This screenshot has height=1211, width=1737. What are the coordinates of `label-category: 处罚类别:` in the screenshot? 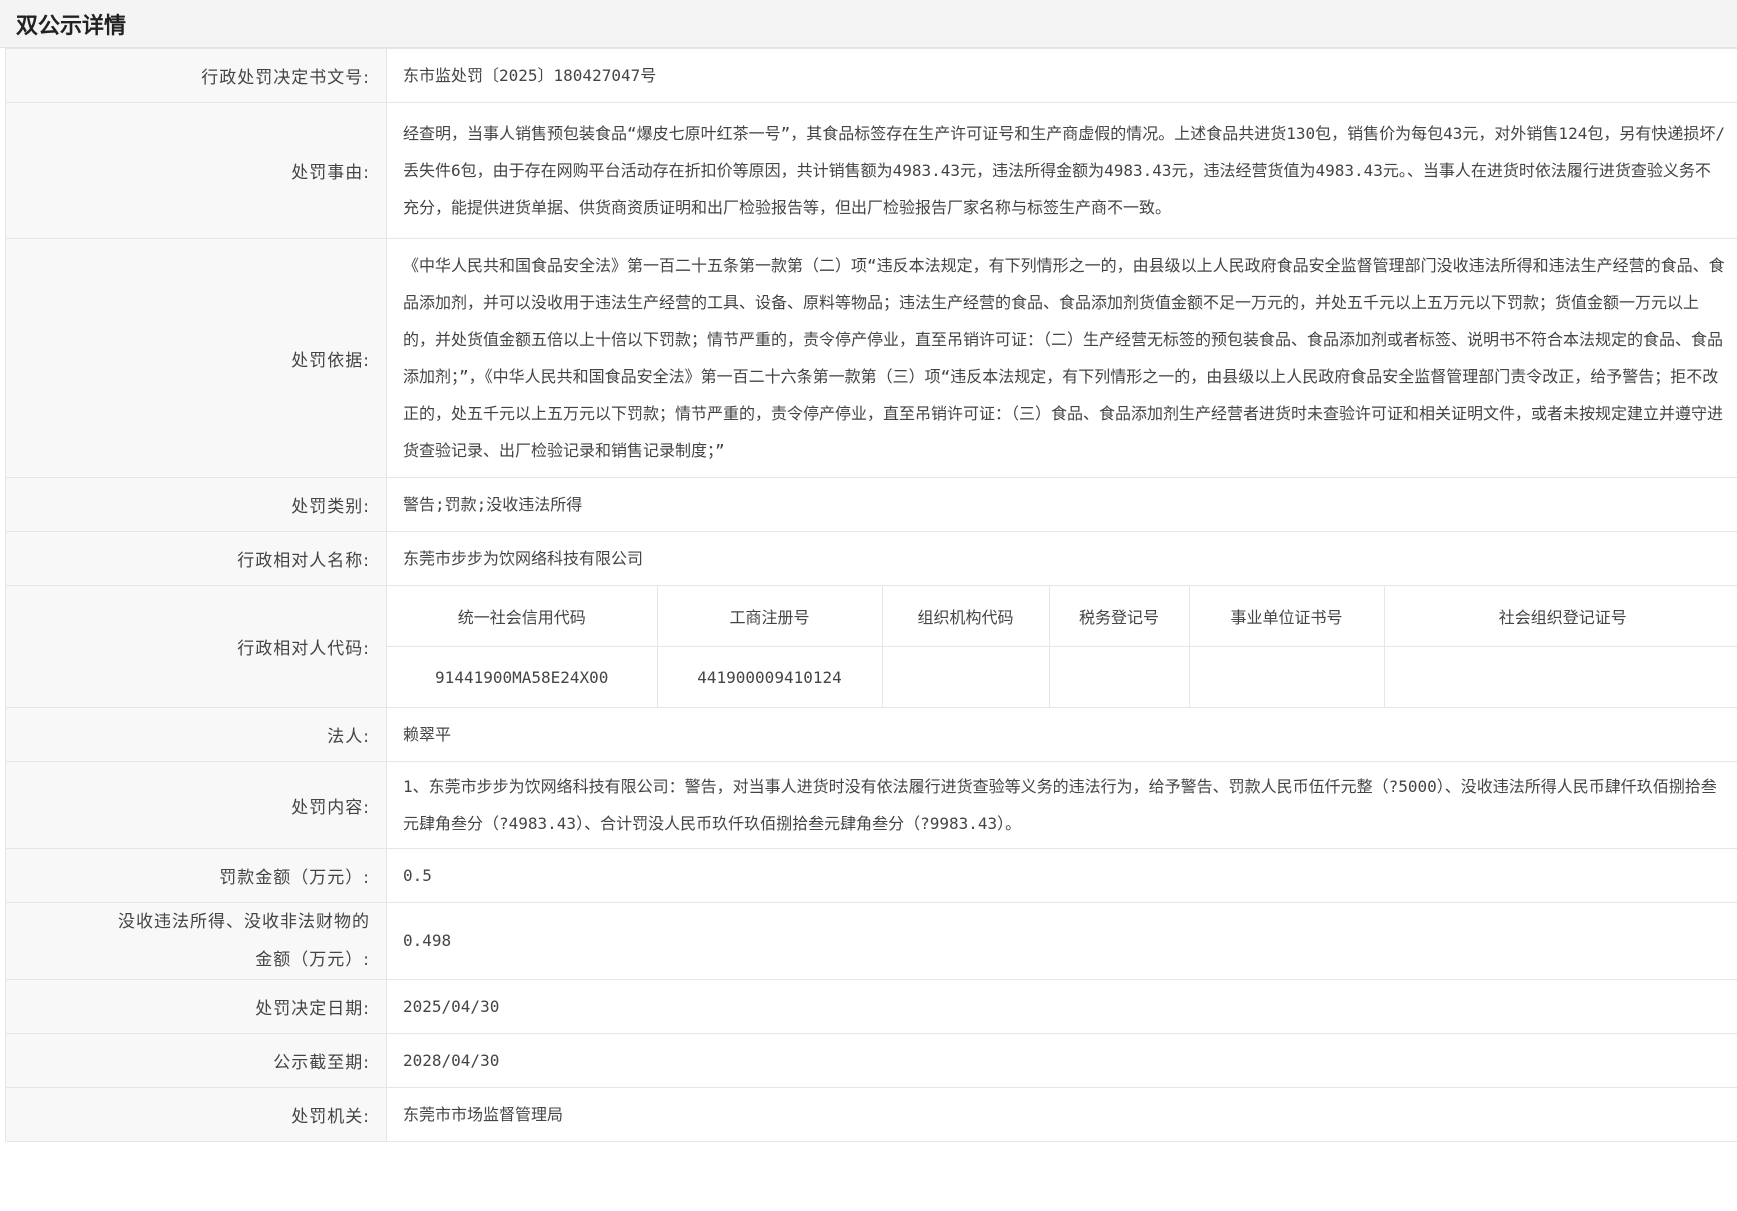 It's located at (196, 504).